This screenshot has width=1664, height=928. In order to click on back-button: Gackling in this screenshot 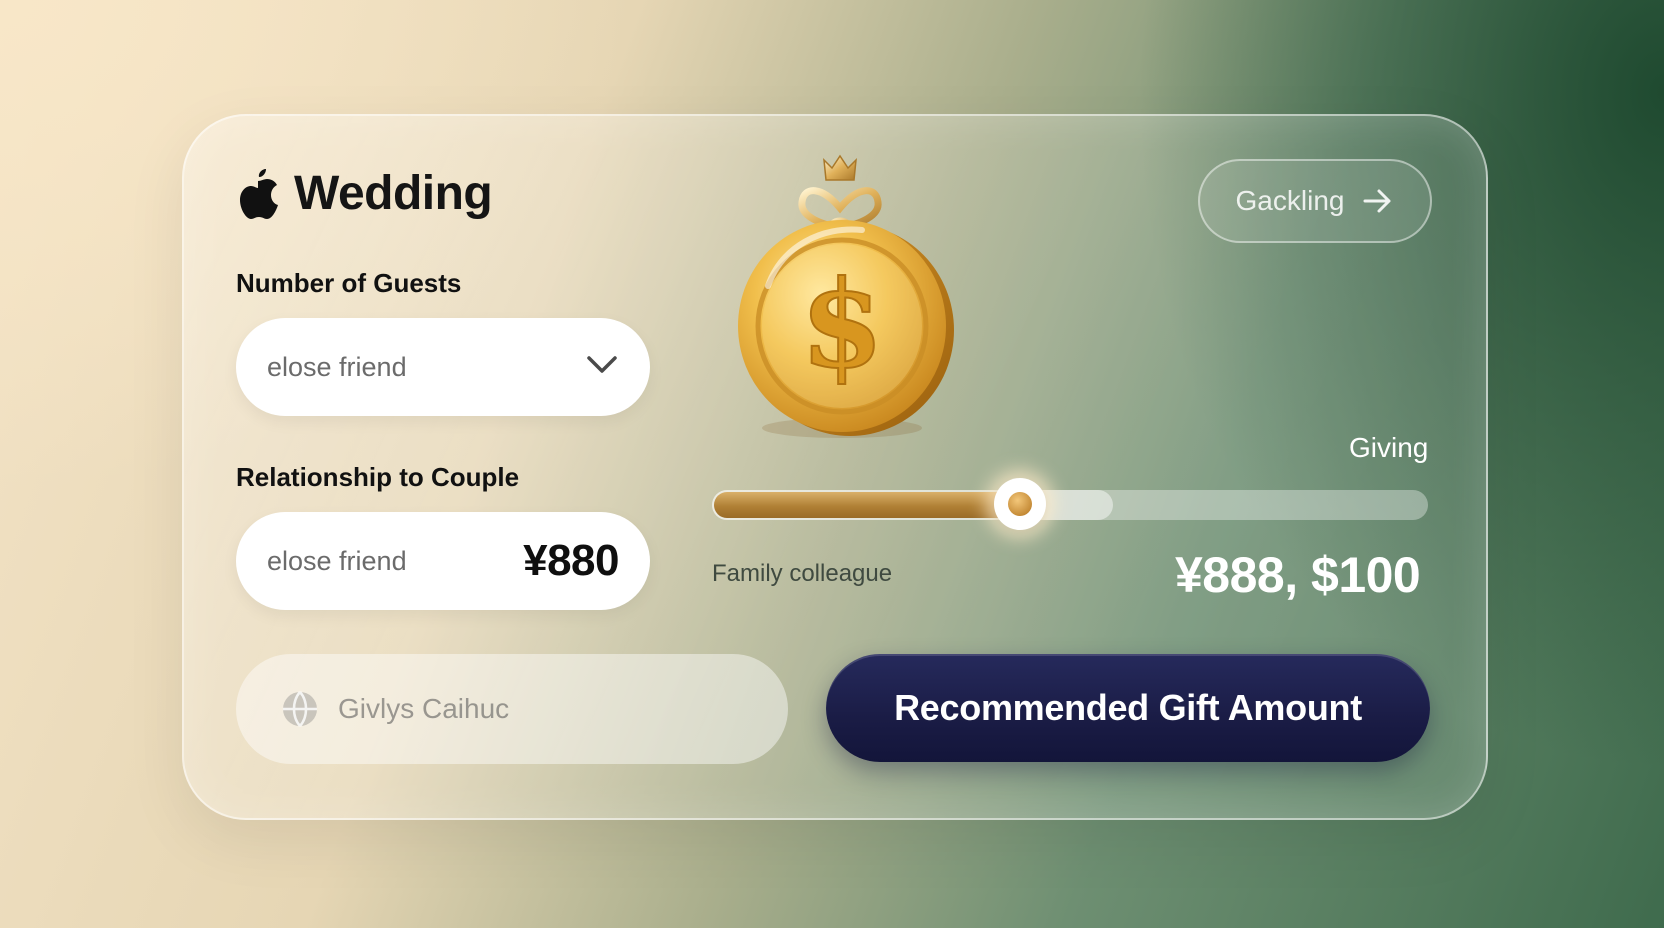, I will do `click(1315, 201)`.